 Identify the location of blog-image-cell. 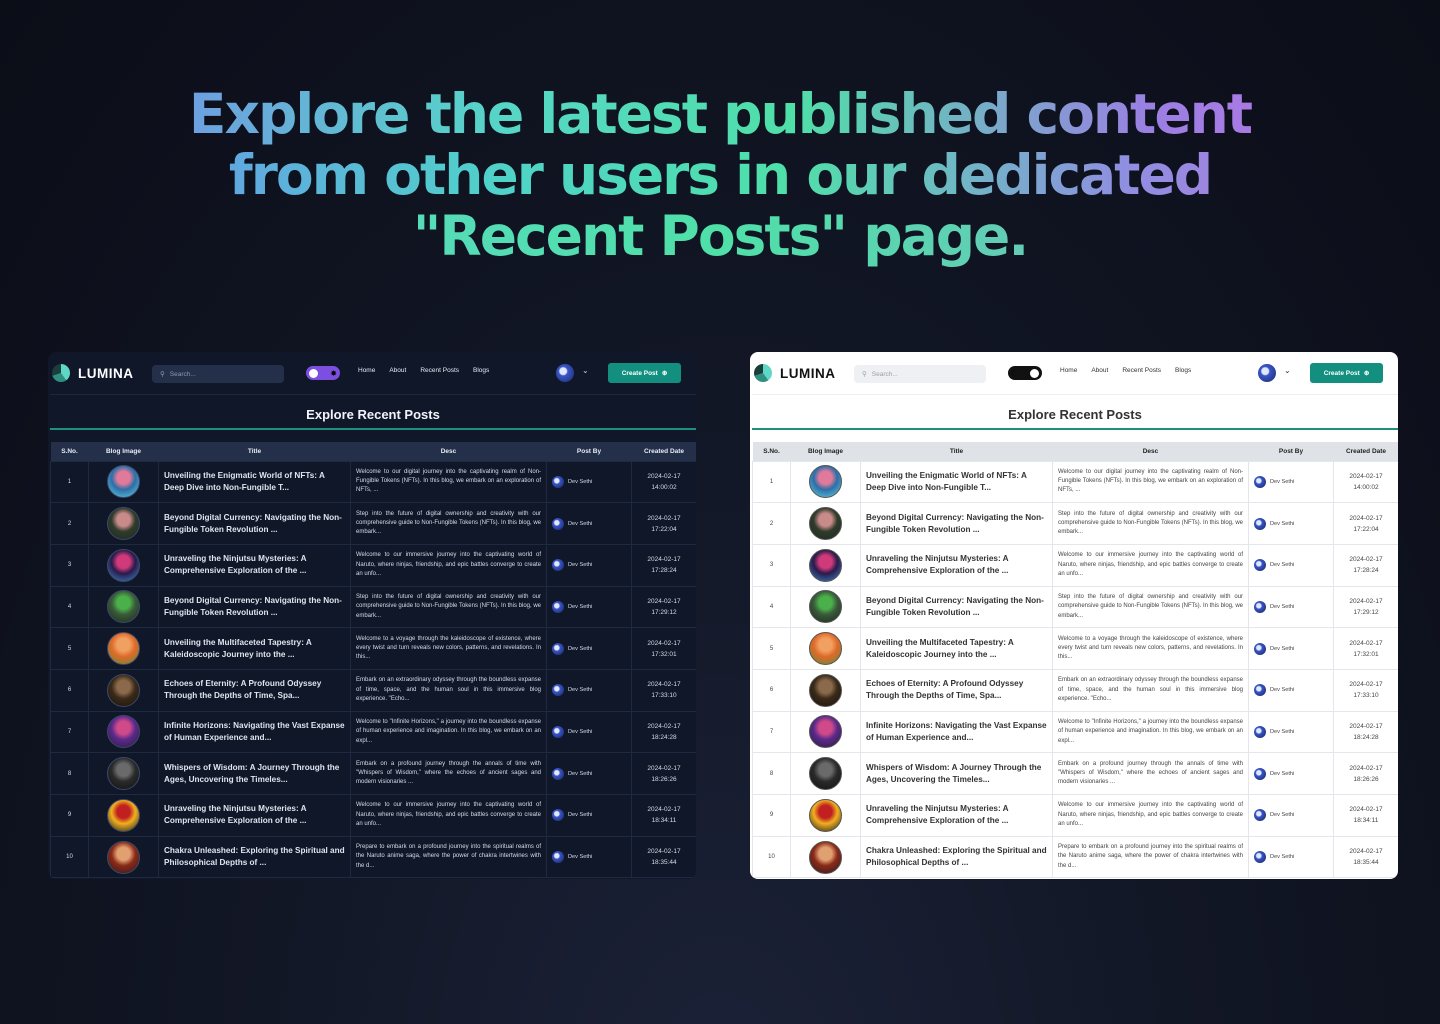
(825, 523).